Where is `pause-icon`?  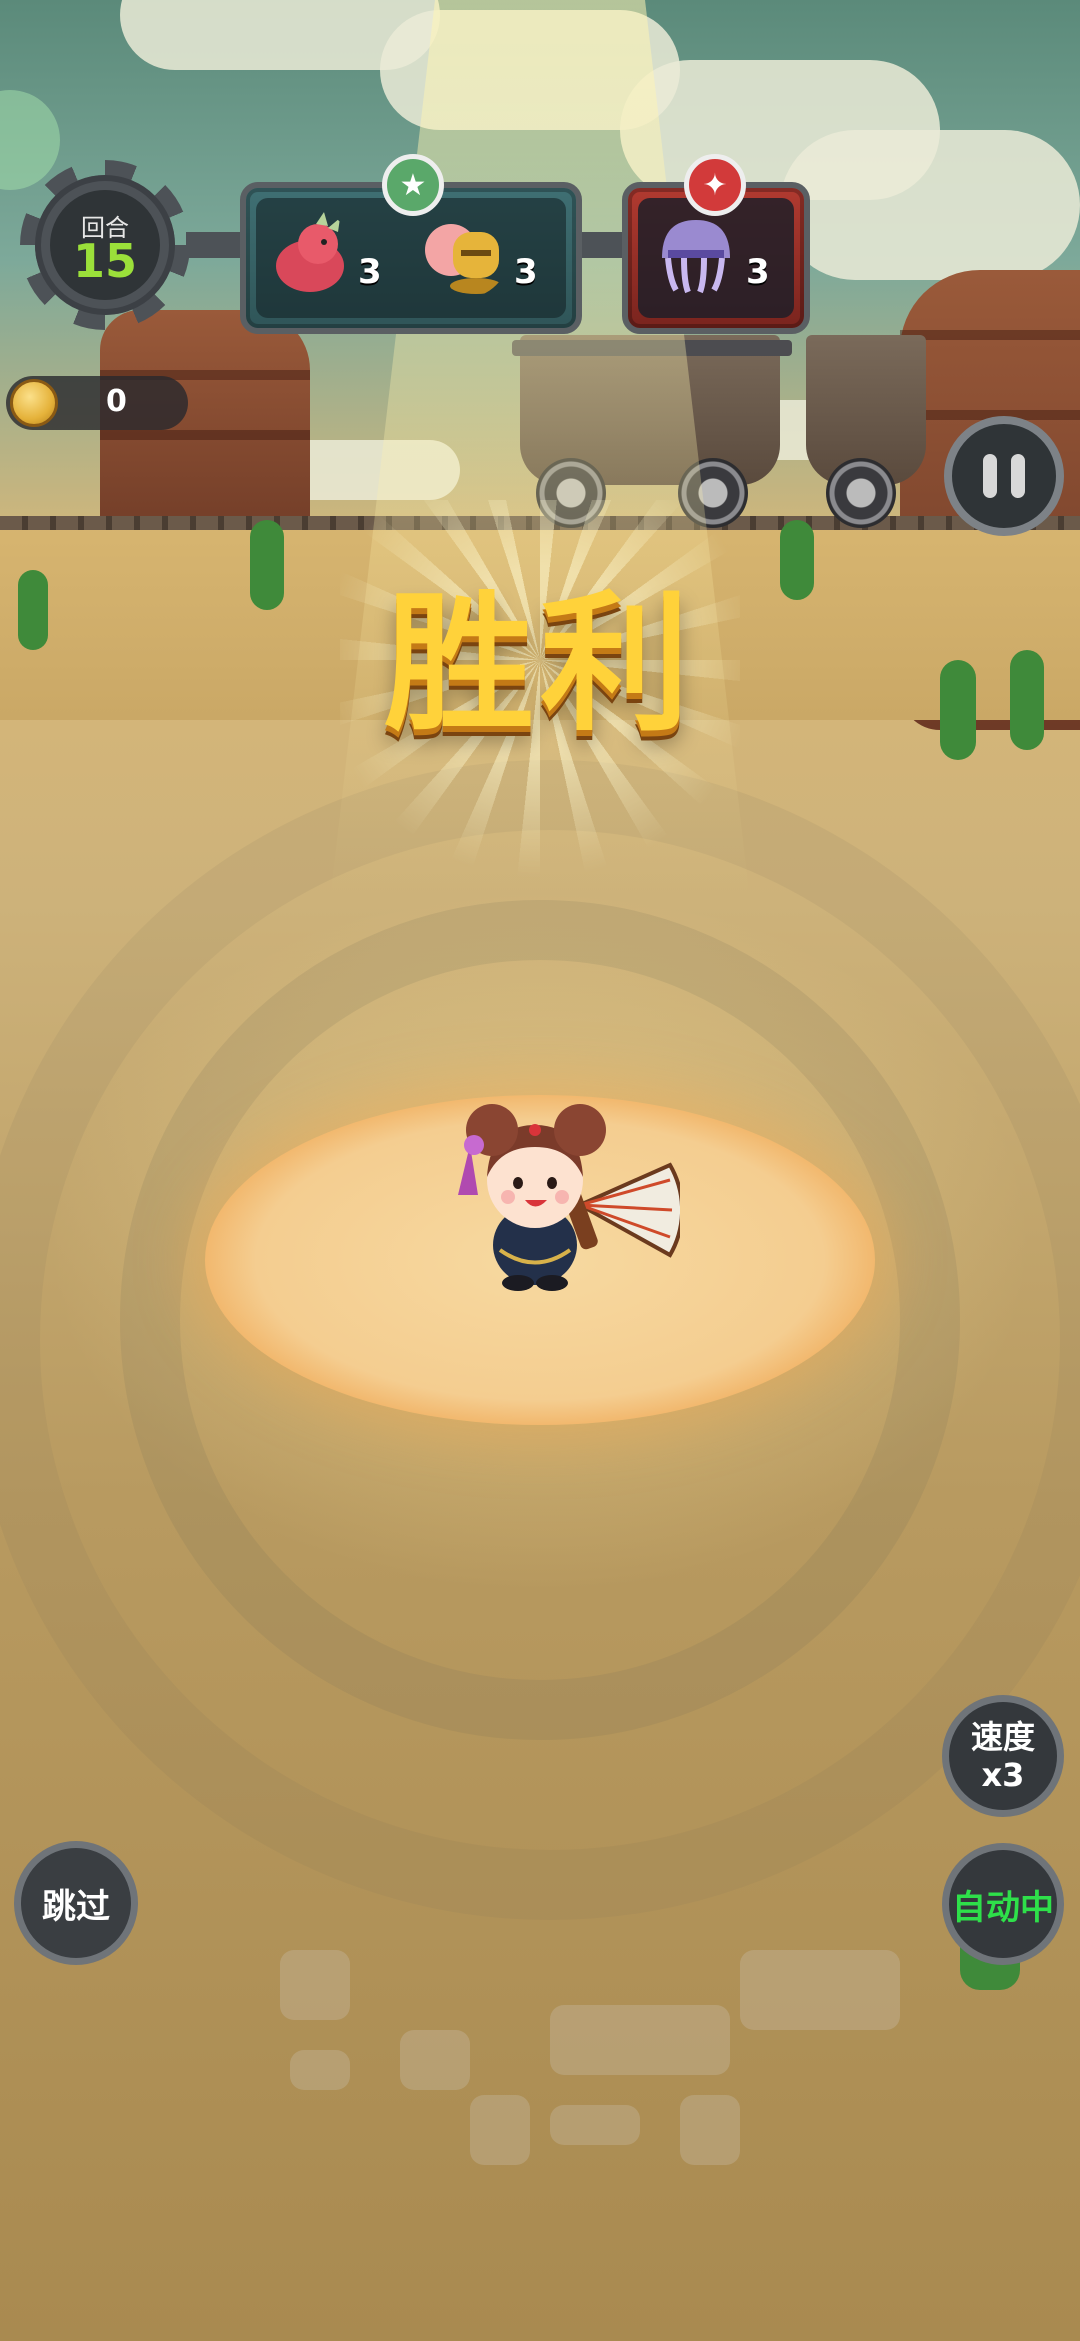
pause-icon is located at coordinates (990, 476).